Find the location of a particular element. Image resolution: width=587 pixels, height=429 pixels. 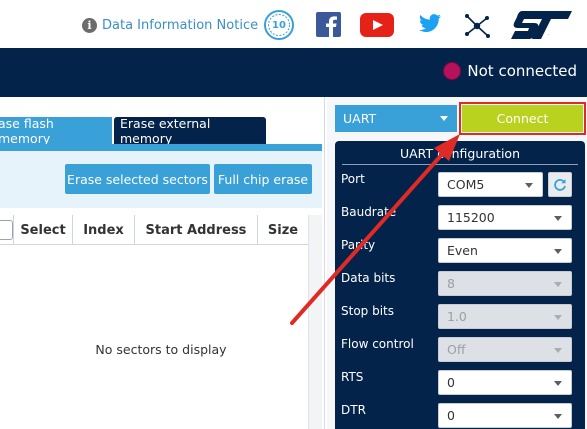

interface-select: UART is located at coordinates (396, 118).